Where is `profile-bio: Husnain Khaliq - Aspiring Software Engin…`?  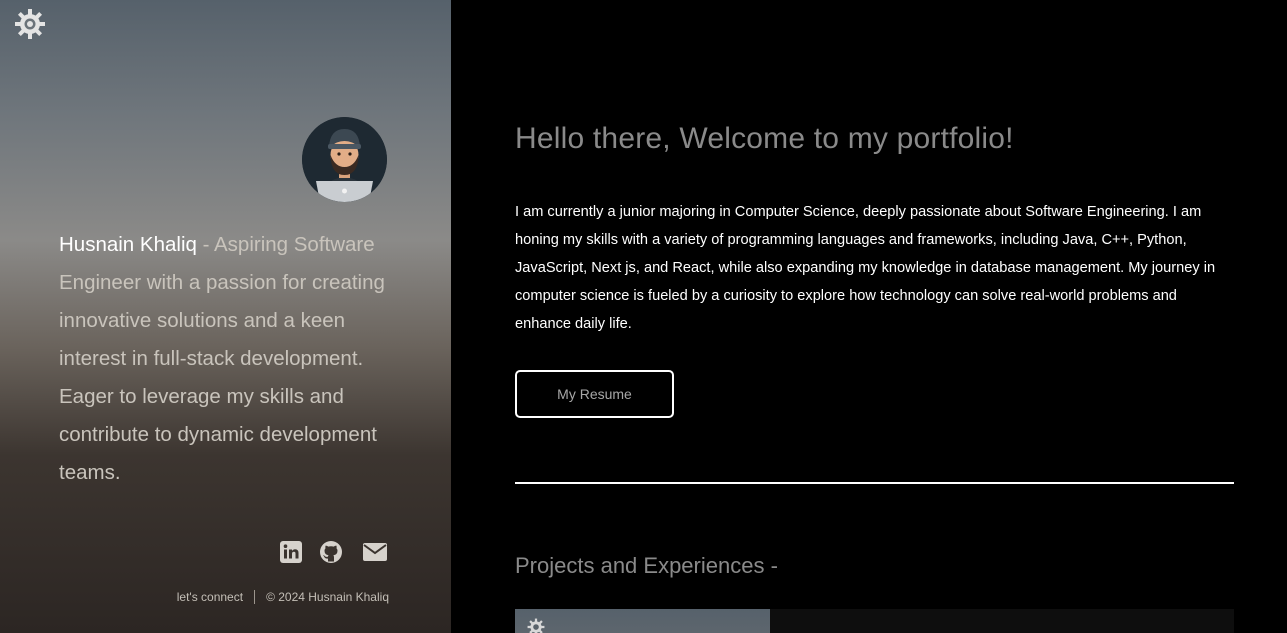
profile-bio: Husnain Khaliq - Aspiring Software Engin… is located at coordinates (229, 359).